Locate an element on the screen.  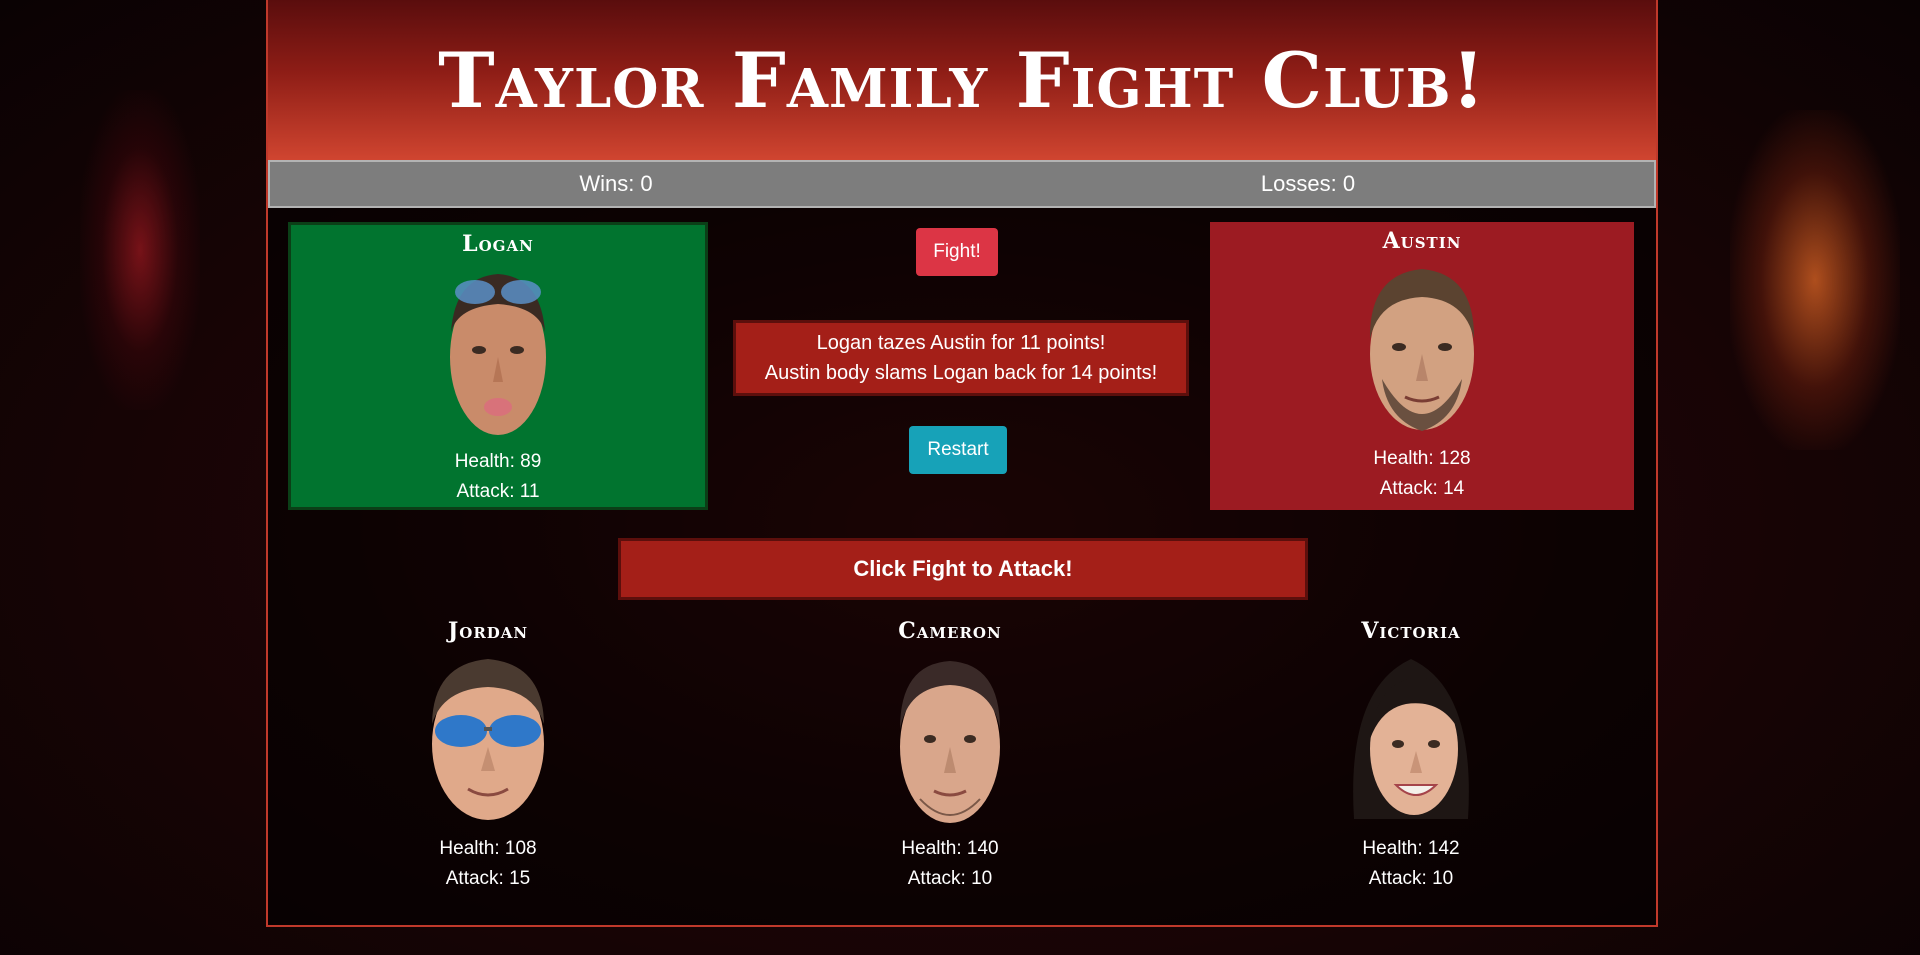
bench-character-jordan: Jordan Health: 108 Attack: 15 is located at coordinates (488, 757).